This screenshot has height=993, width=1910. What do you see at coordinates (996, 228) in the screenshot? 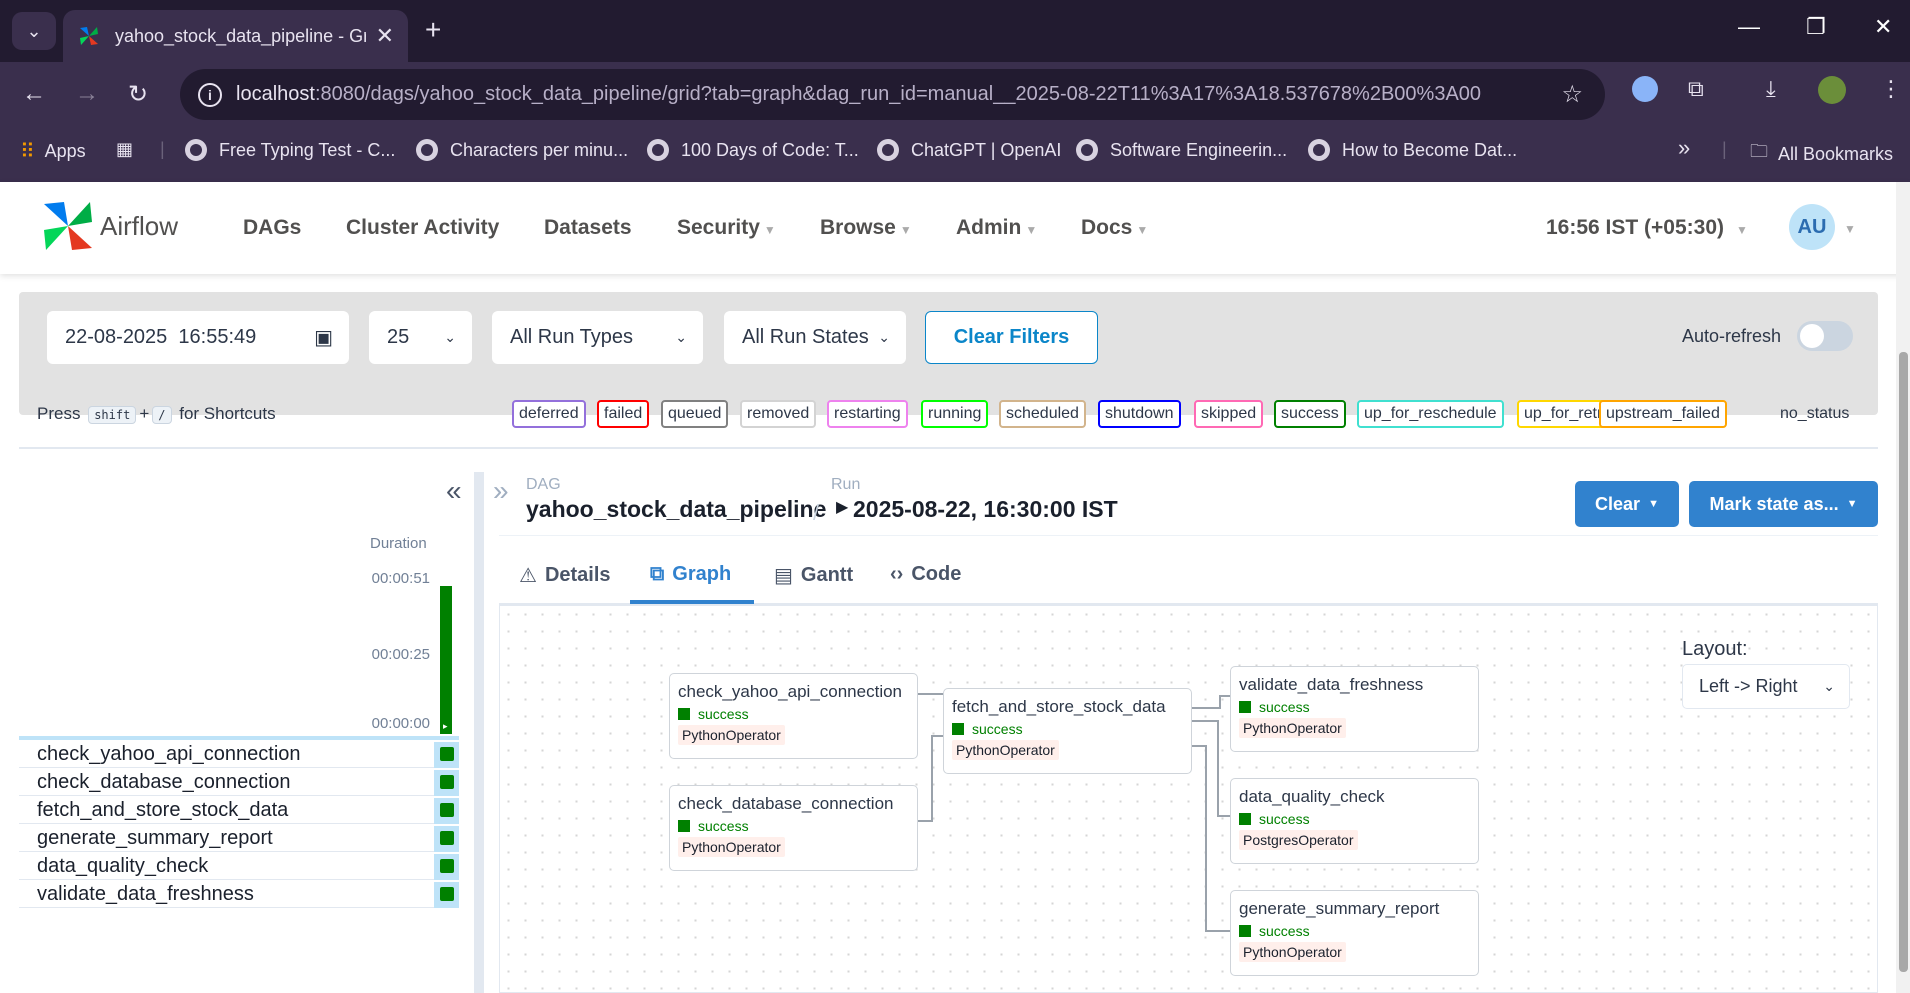
I see `nav-admin: Admin ▼` at bounding box center [996, 228].